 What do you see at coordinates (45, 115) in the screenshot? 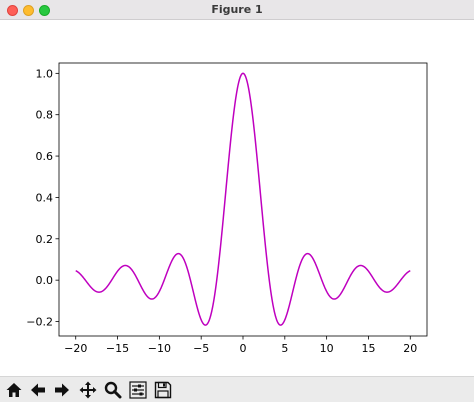
I see `y-tick-label: 0.8` at bounding box center [45, 115].